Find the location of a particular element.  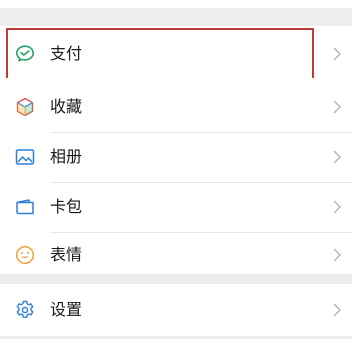

menu-item-settings-label: 设置 is located at coordinates (66, 309).